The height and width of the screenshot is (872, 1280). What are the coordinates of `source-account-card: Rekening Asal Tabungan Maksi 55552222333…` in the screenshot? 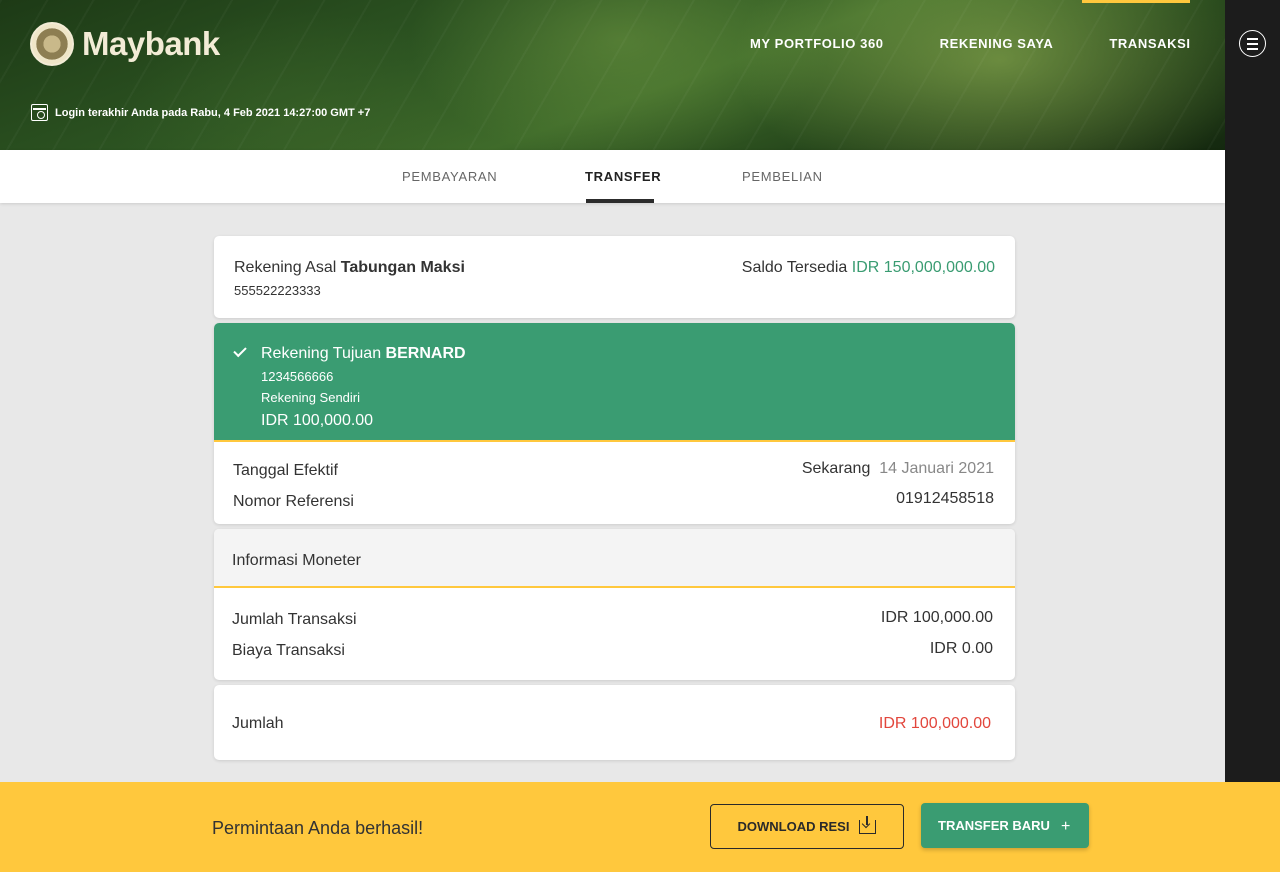 It's located at (614, 277).